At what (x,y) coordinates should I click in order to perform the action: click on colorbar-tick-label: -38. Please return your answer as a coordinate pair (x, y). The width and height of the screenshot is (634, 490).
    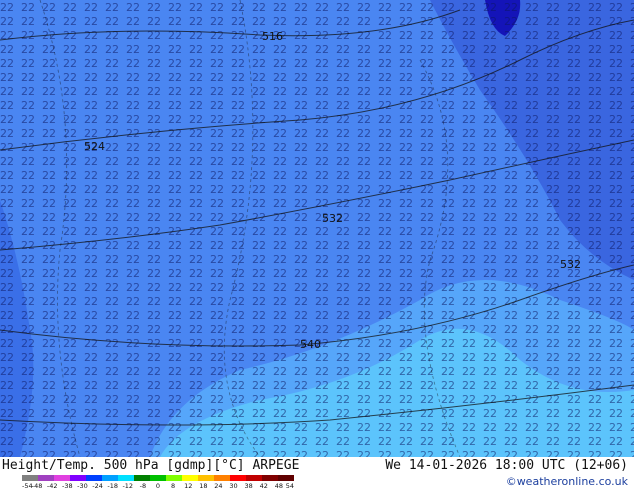
    Looking at the image, I should click on (67, 485).